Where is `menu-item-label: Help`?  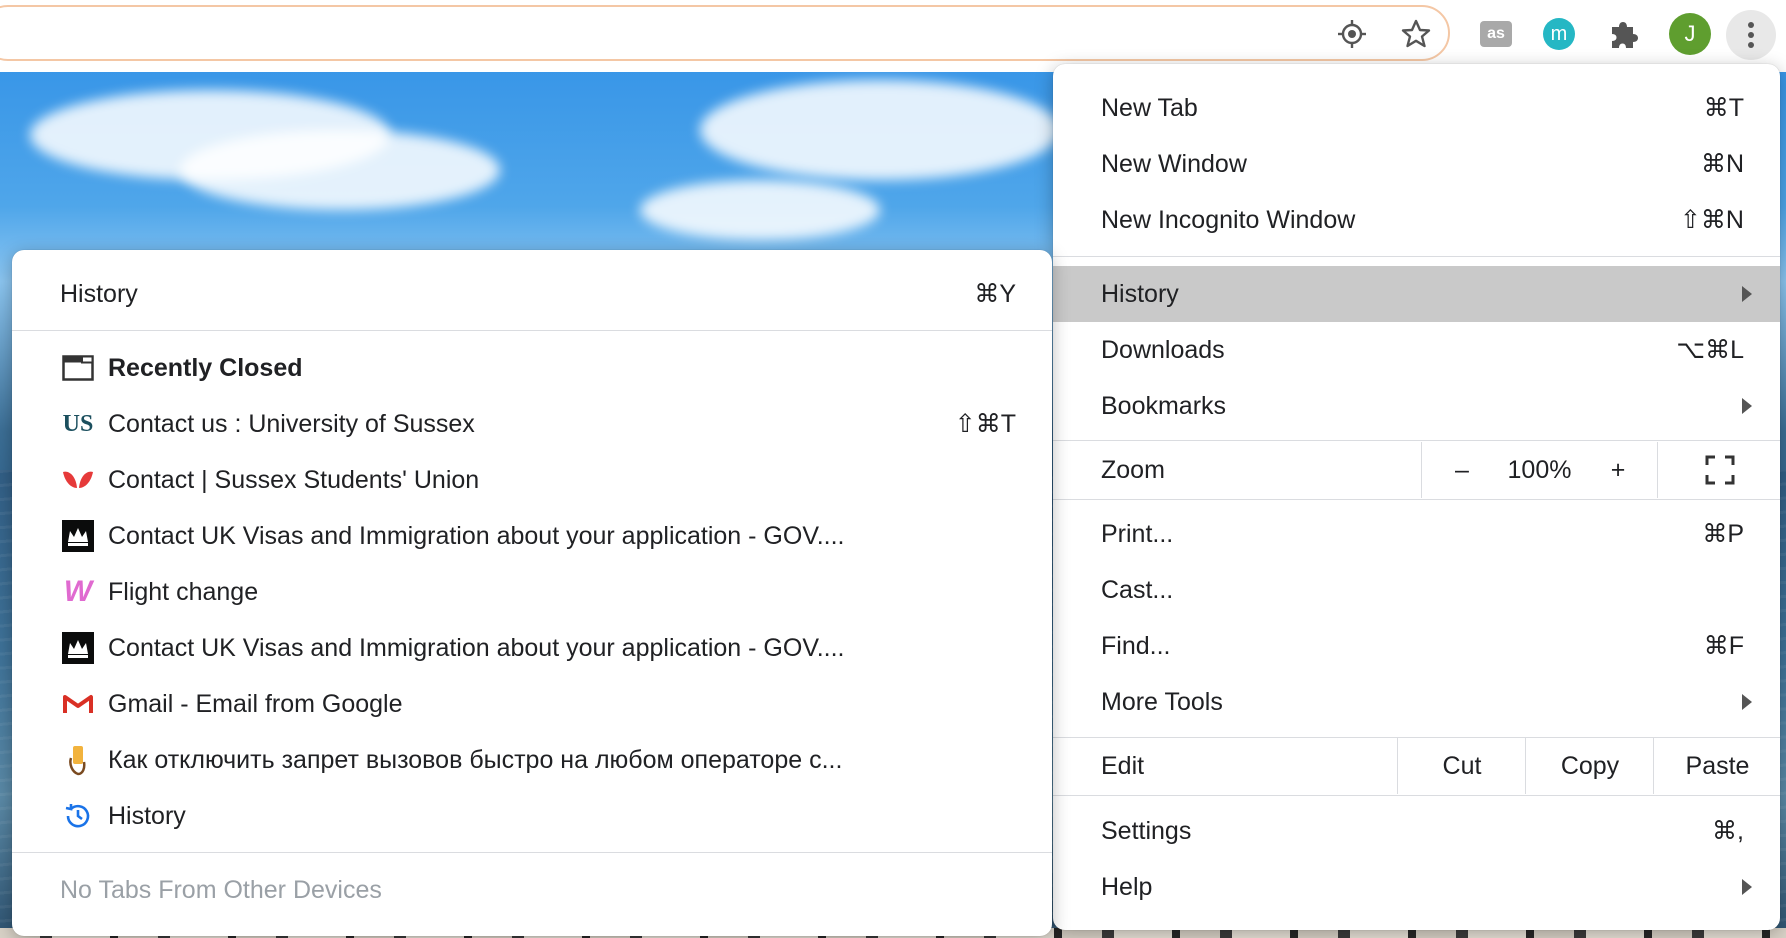
menu-item-label: Help is located at coordinates (1127, 886).